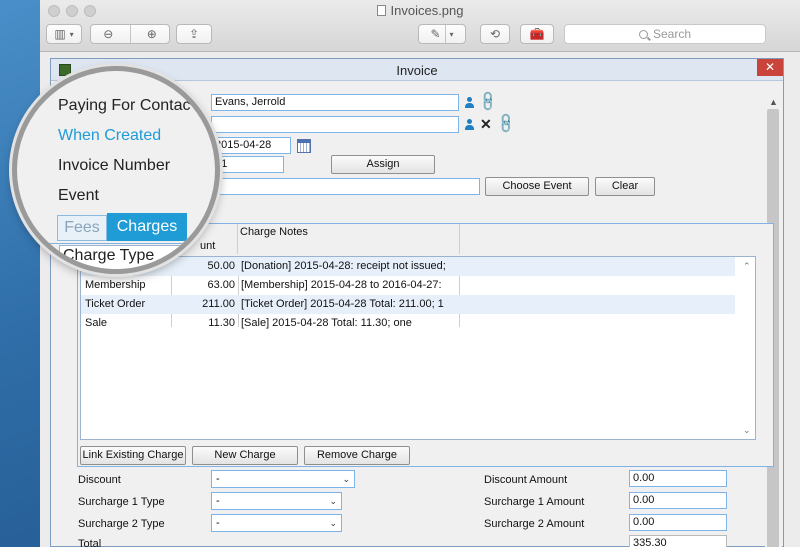  I want to click on magnified-event-label: Event, so click(78, 195).